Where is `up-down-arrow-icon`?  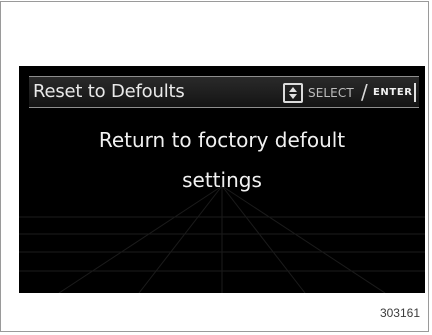
up-down-arrow-icon is located at coordinates (293, 93).